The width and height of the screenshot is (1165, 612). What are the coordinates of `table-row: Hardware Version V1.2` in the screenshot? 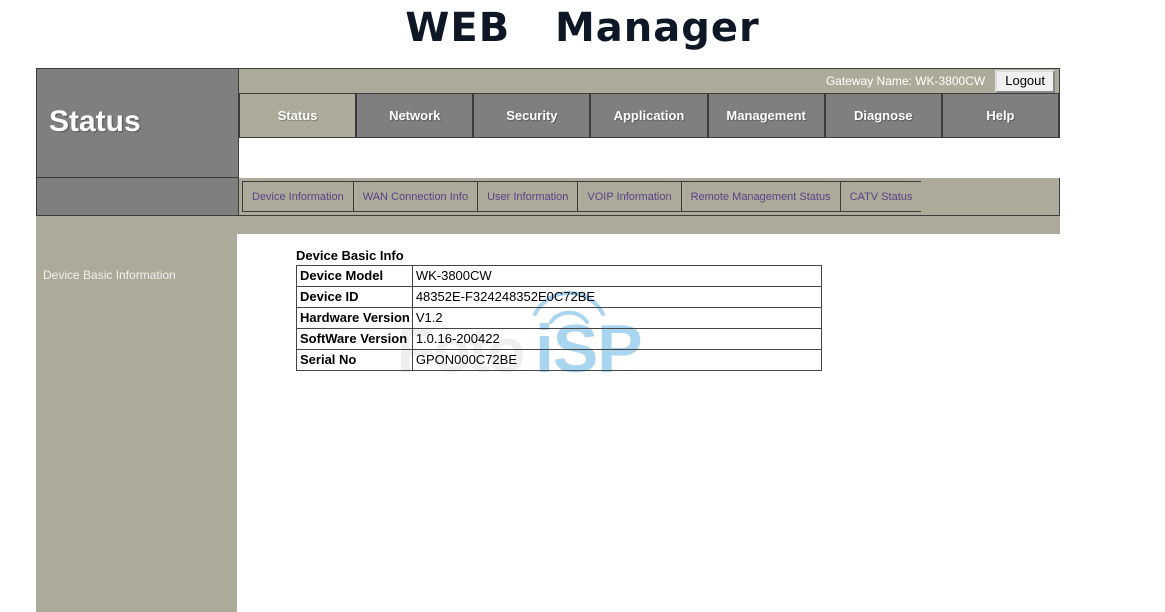 It's located at (559, 318).